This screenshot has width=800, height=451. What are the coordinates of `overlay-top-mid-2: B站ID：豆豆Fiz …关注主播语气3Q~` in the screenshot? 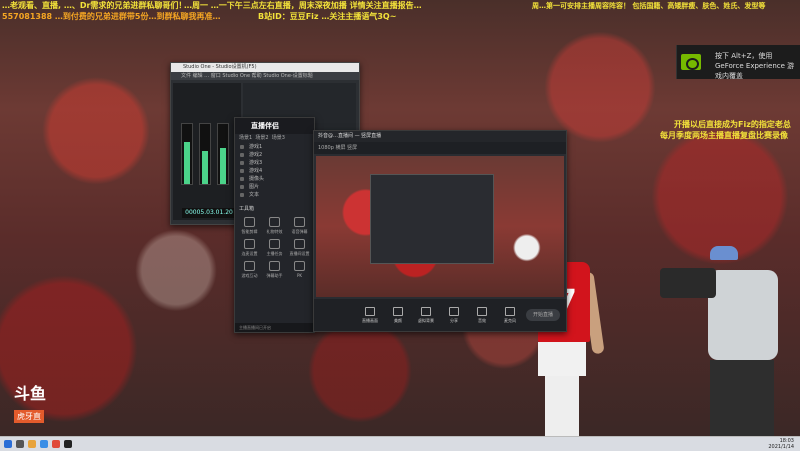 It's located at (327, 16).